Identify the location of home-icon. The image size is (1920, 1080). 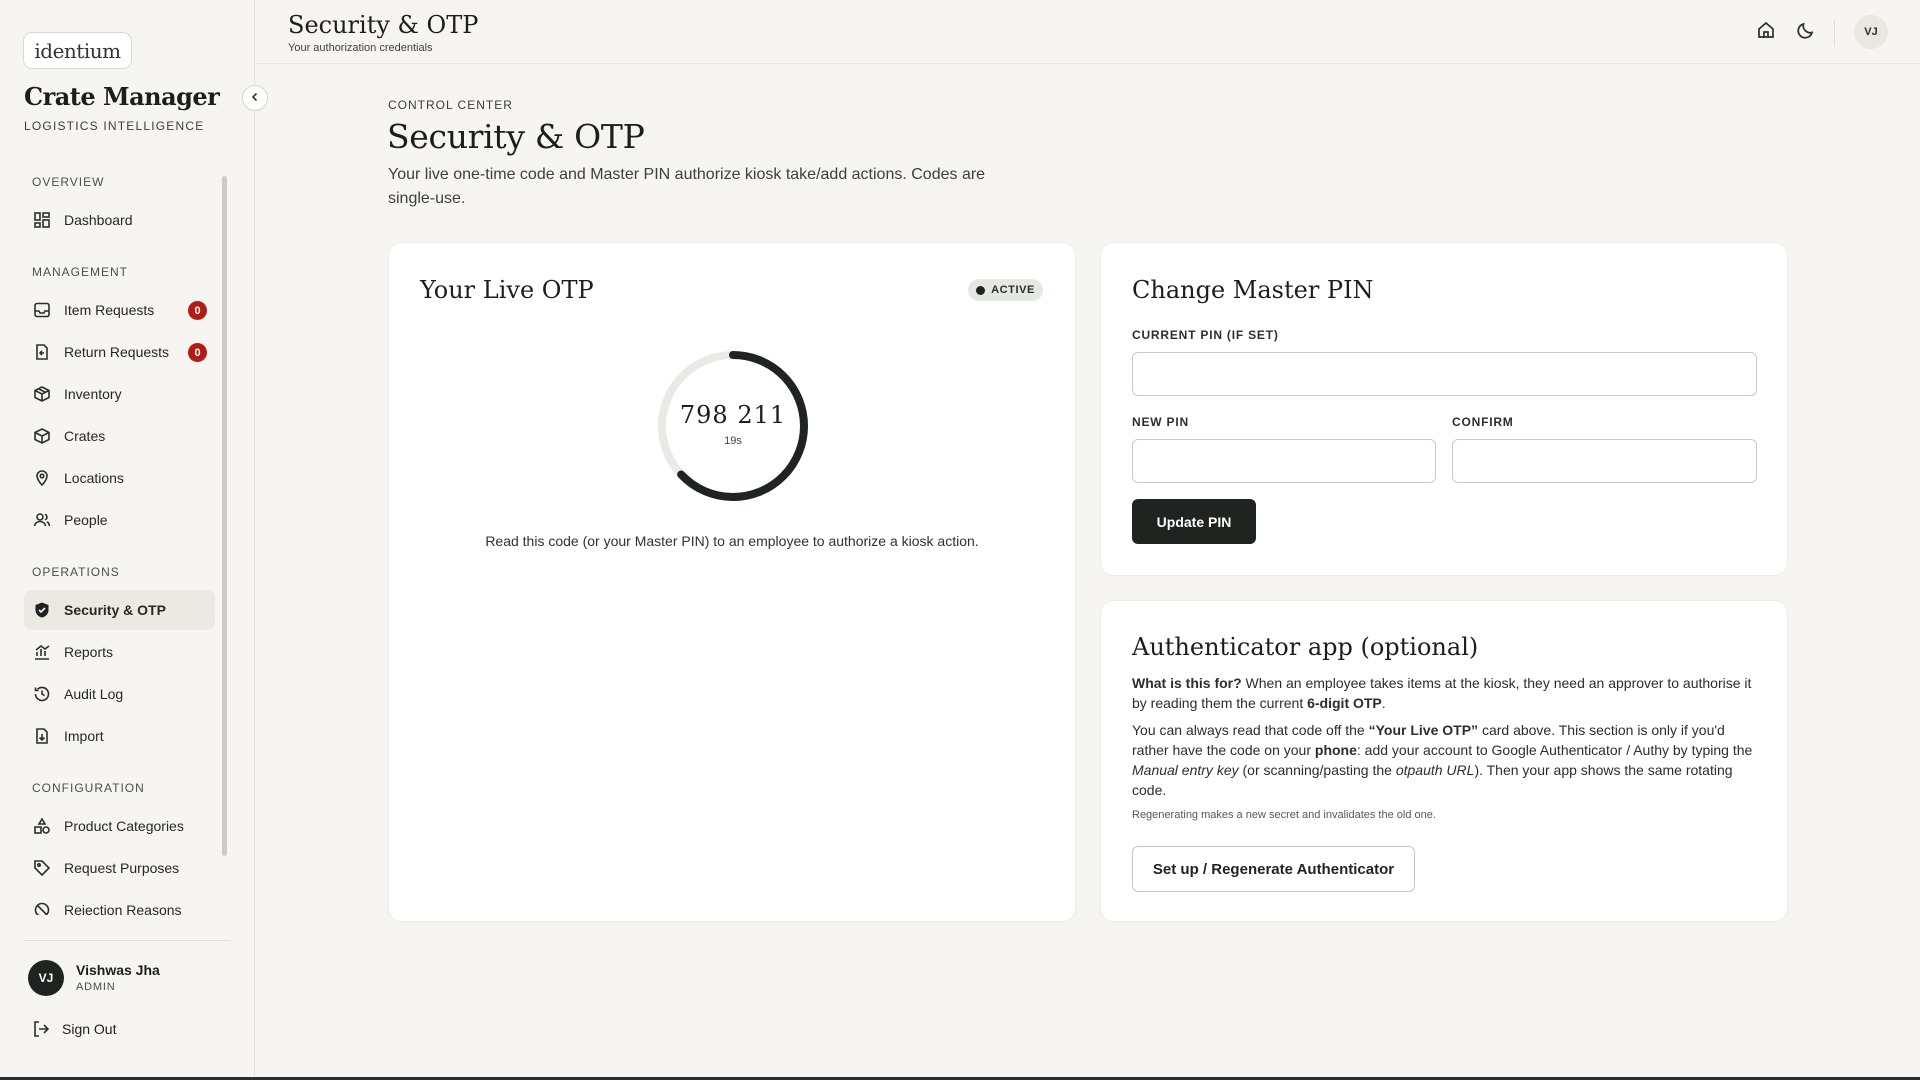
(1766, 32).